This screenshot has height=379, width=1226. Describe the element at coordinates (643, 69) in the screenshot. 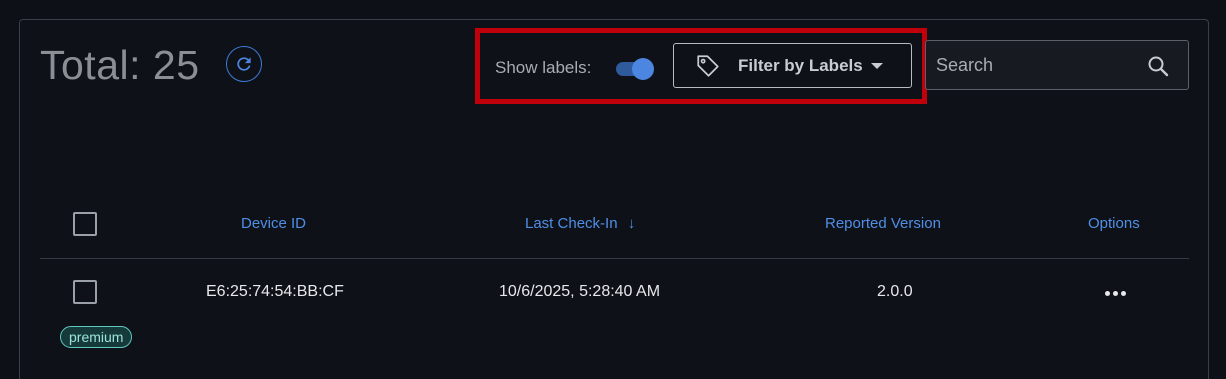

I see `toggle-thumb` at that location.